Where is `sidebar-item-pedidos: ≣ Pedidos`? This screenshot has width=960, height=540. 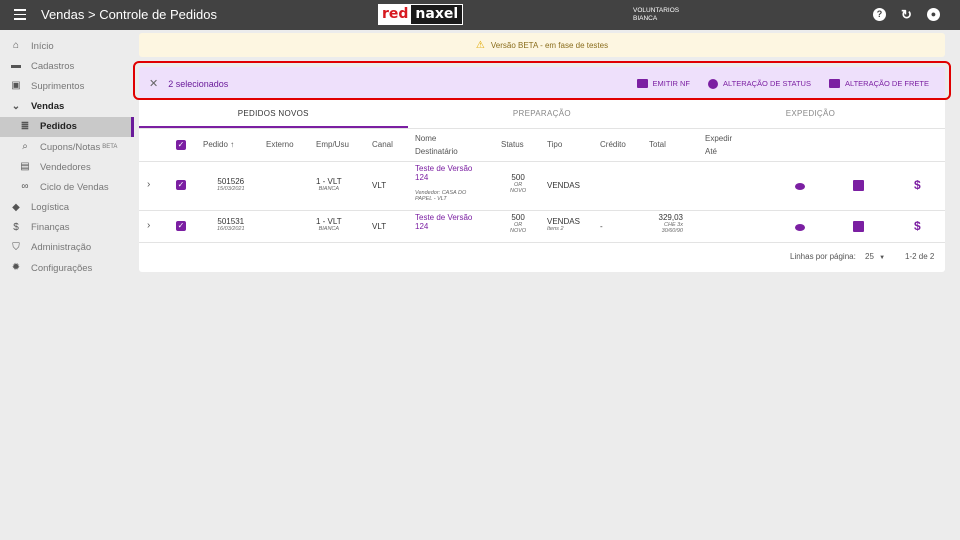
sidebar-item-pedidos: ≣ Pedidos is located at coordinates (67, 127).